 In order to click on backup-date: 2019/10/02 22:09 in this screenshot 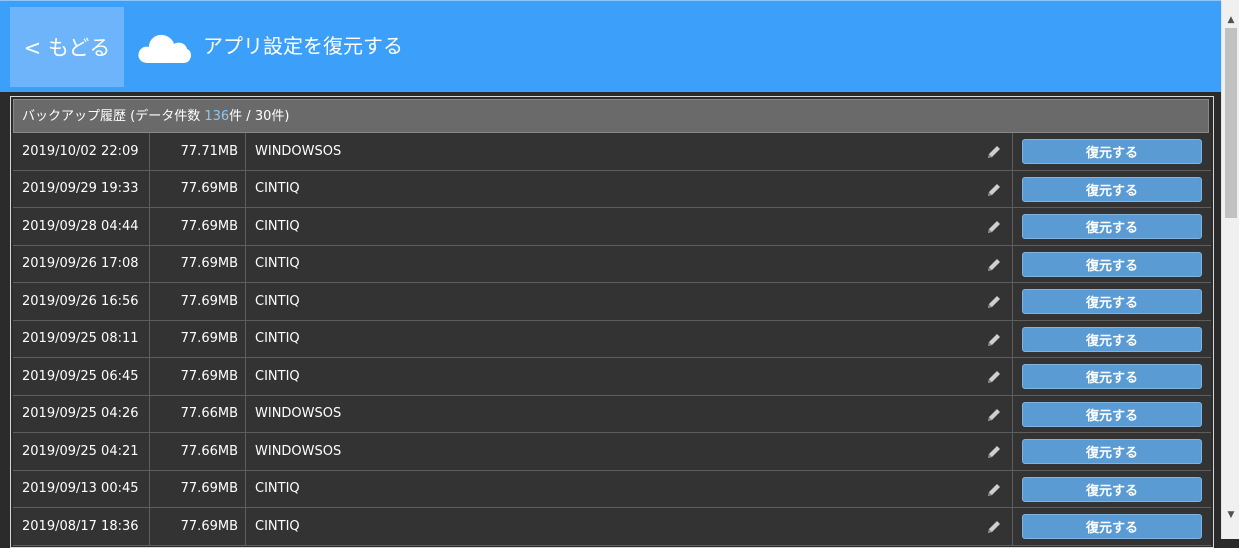, I will do `click(81, 151)`.